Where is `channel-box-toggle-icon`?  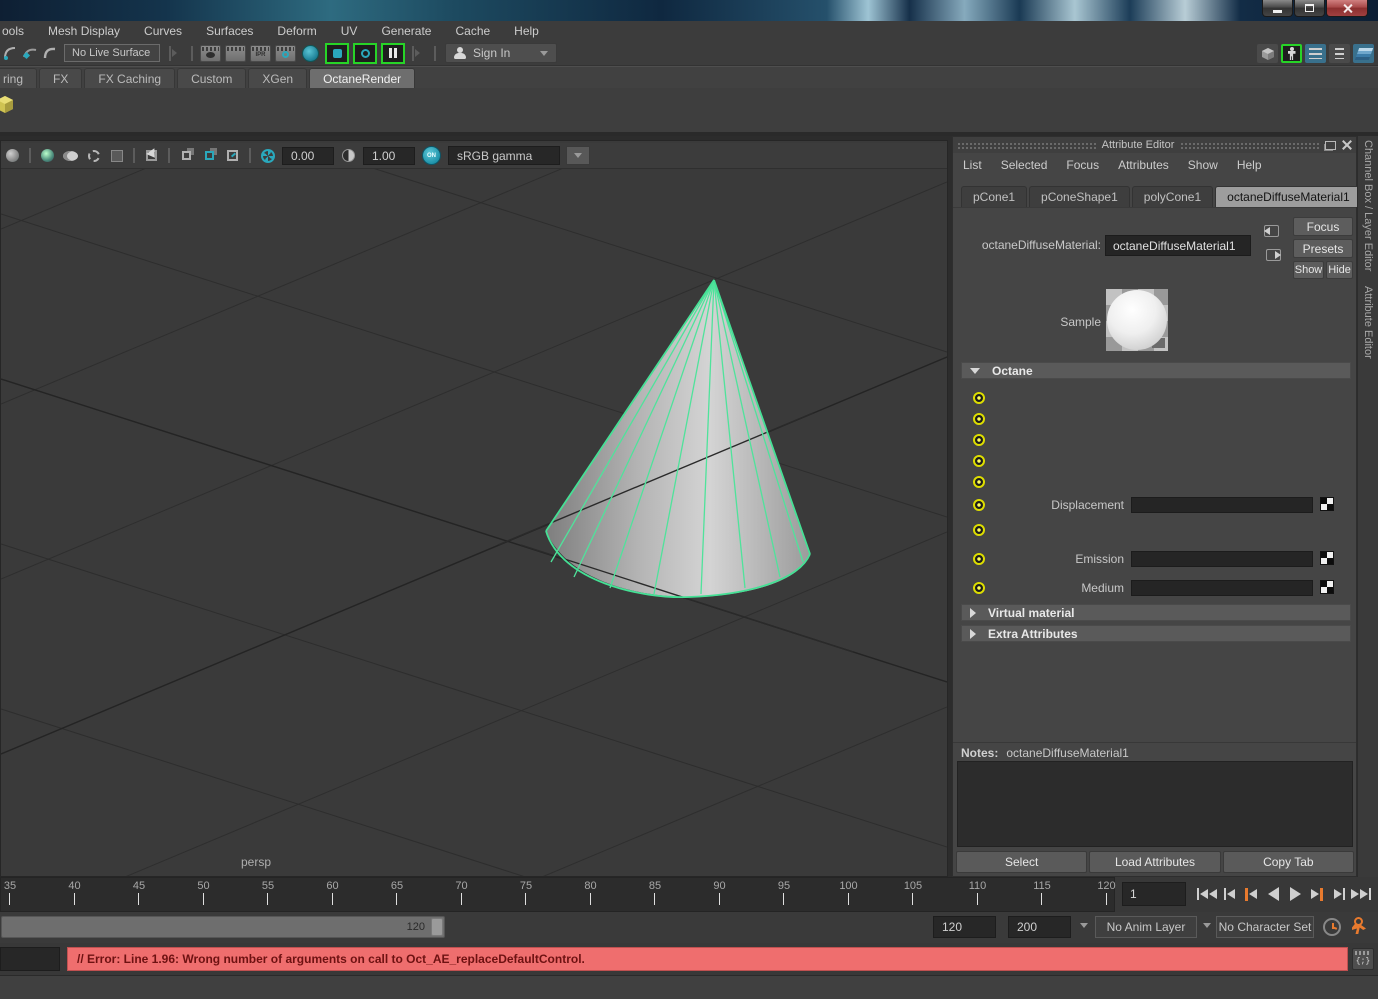 channel-box-toggle-icon is located at coordinates (1315, 53).